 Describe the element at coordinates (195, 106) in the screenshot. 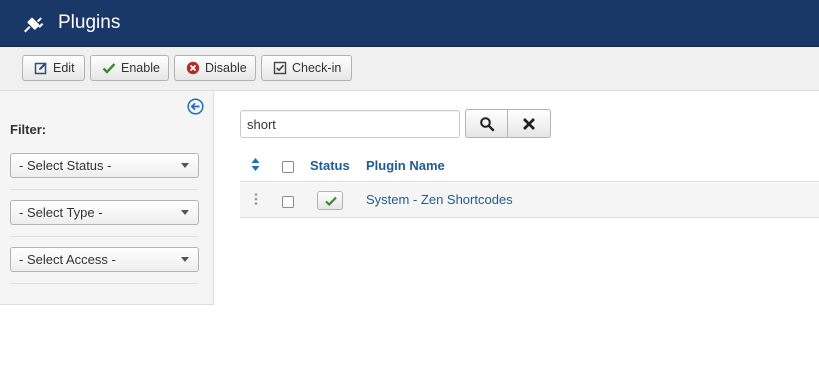

I see `collapse-sidebar-icon` at that location.